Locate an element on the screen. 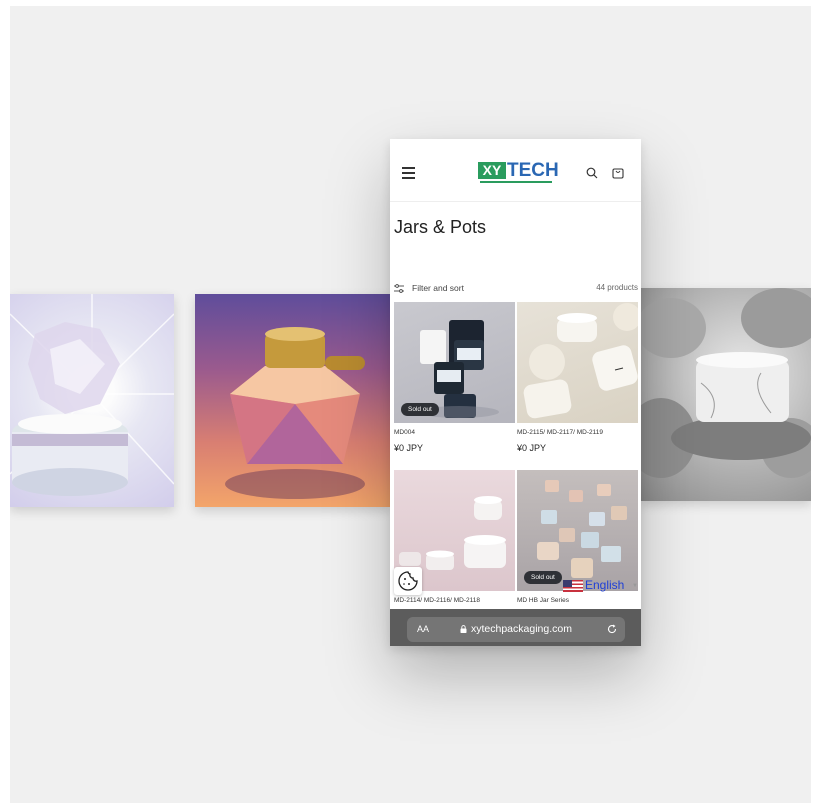 The width and height of the screenshot is (819, 803). product-card: Sold out MD HB Jar Series is located at coordinates (577, 537).